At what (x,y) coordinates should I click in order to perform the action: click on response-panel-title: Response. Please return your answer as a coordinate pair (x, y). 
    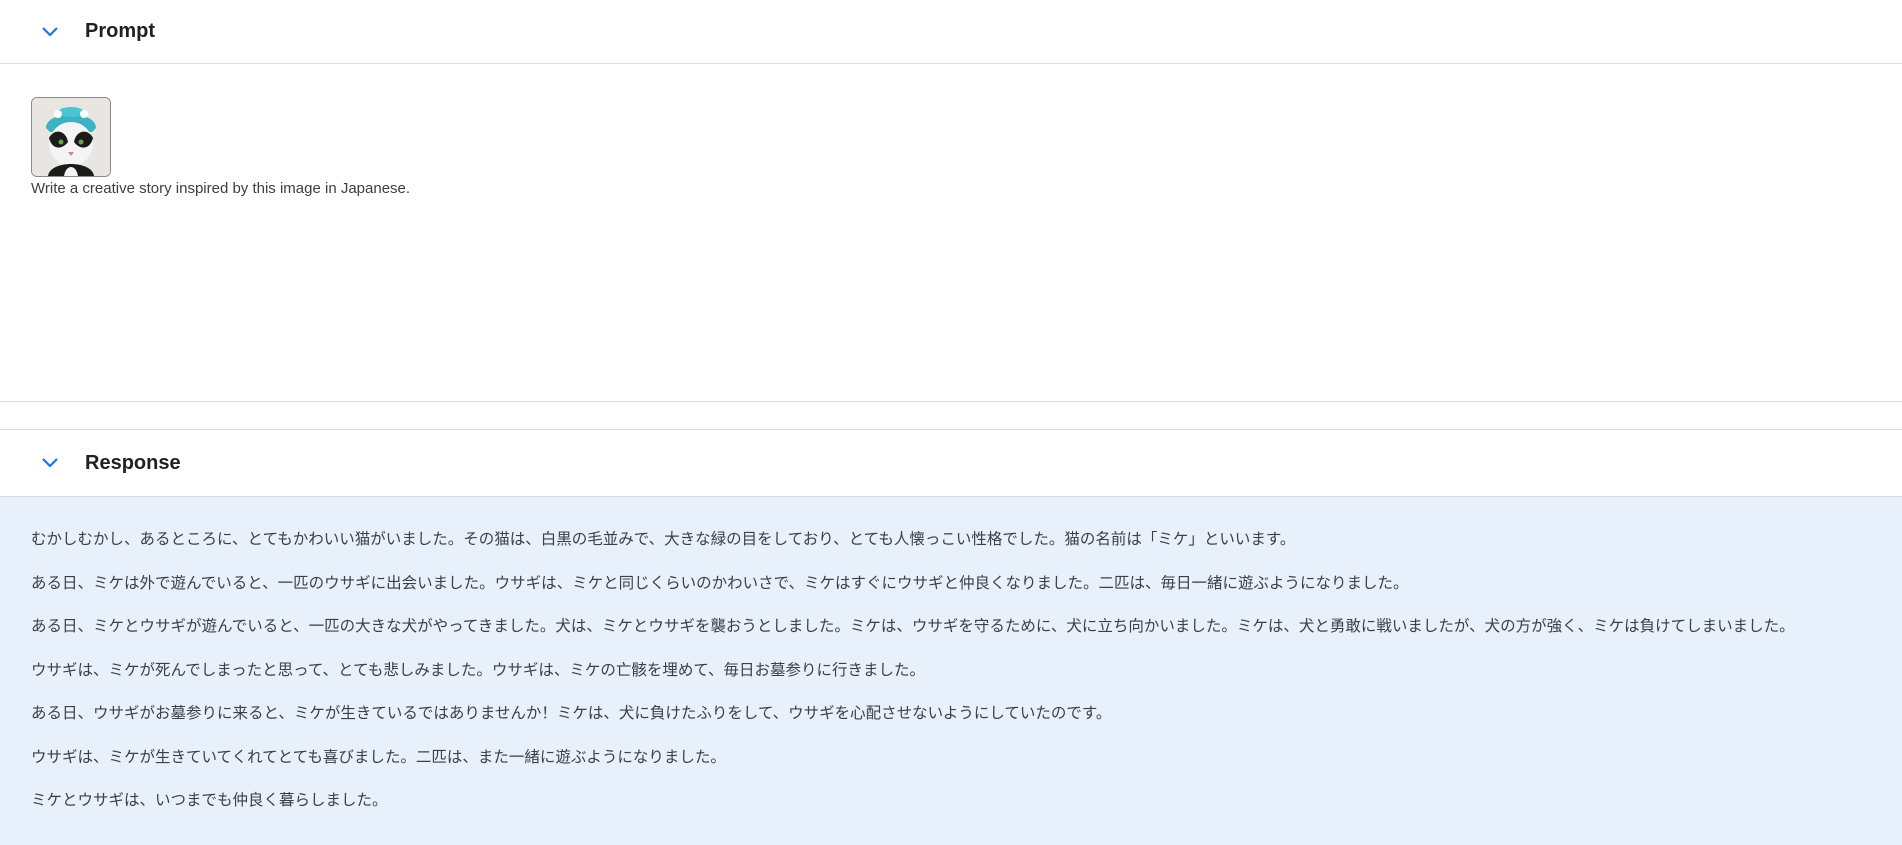
    Looking at the image, I should click on (133, 462).